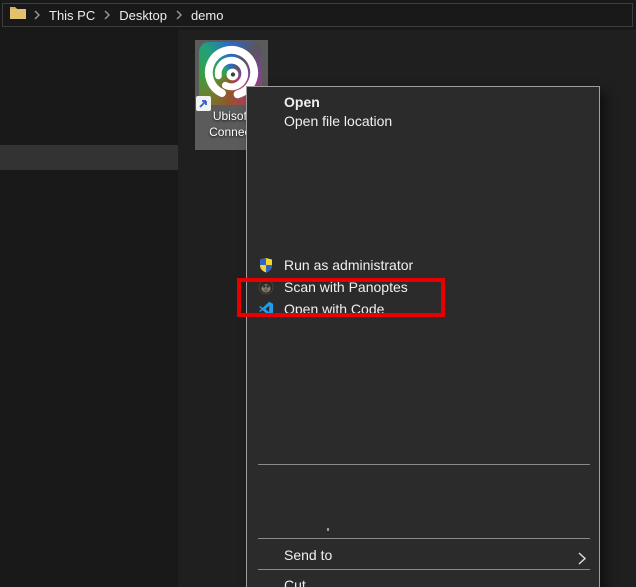 The width and height of the screenshot is (636, 587). What do you see at coordinates (72, 15) in the screenshot?
I see `breadcrumb-item-this-pc: This PC` at bounding box center [72, 15].